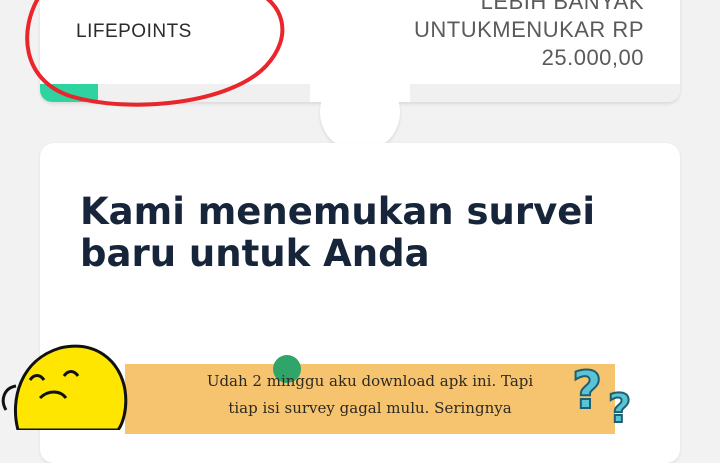 The image size is (720, 463). Describe the element at coordinates (562, 7) in the screenshot. I see `redeem-line-1: LEBIH BANYAK` at that location.